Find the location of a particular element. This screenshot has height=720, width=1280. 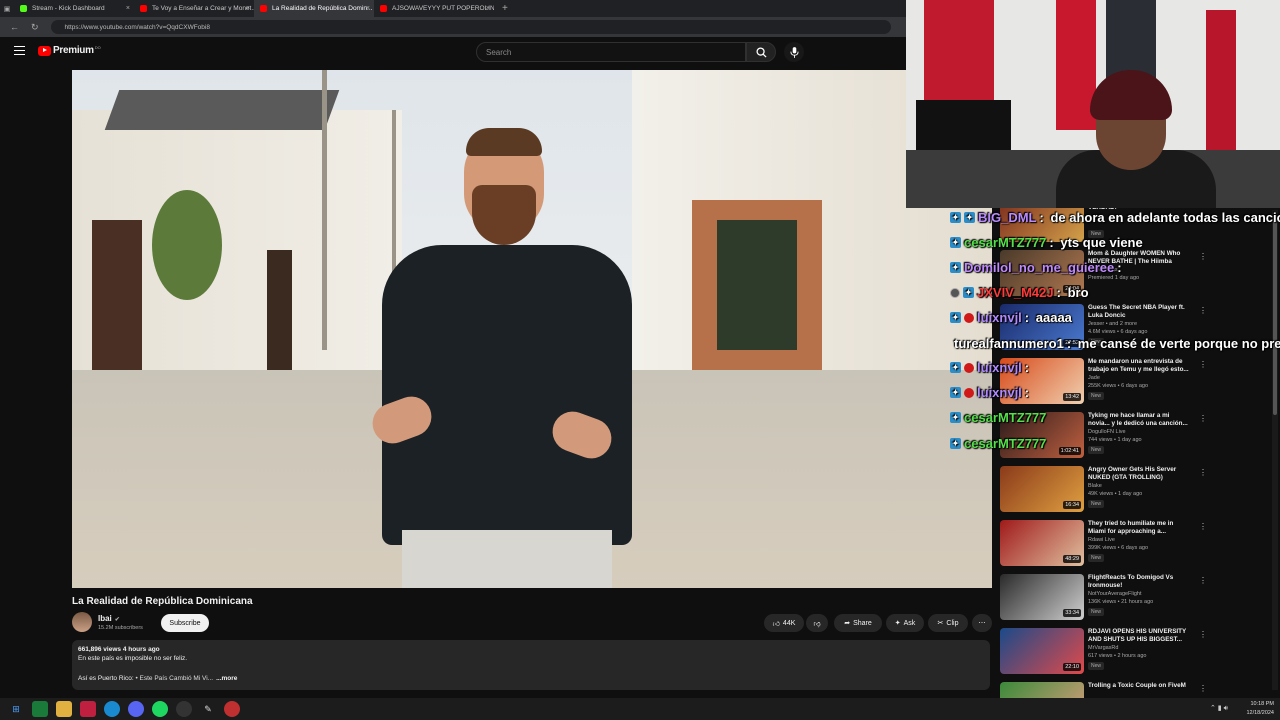

channel-name-row: Ibai ✔ is located at coordinates (109, 618).